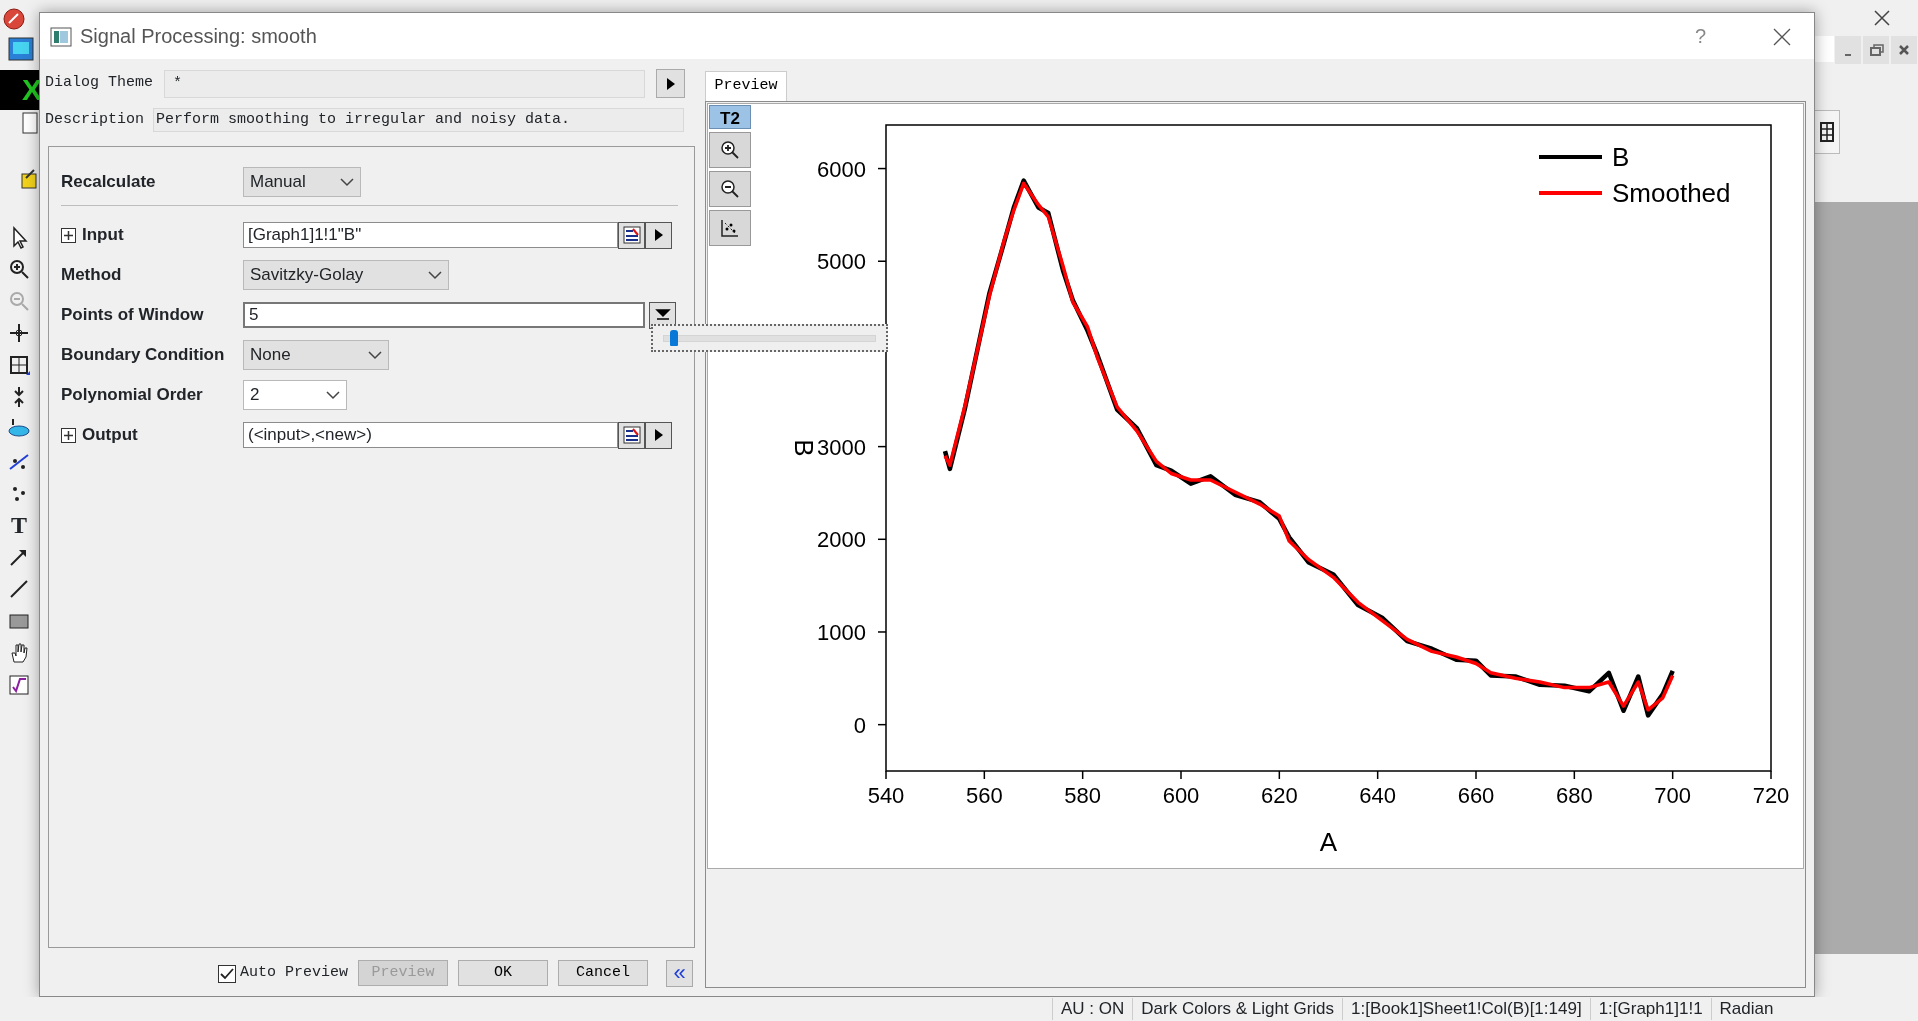  Describe the element at coordinates (769, 338) in the screenshot. I see `slider-popup` at that location.